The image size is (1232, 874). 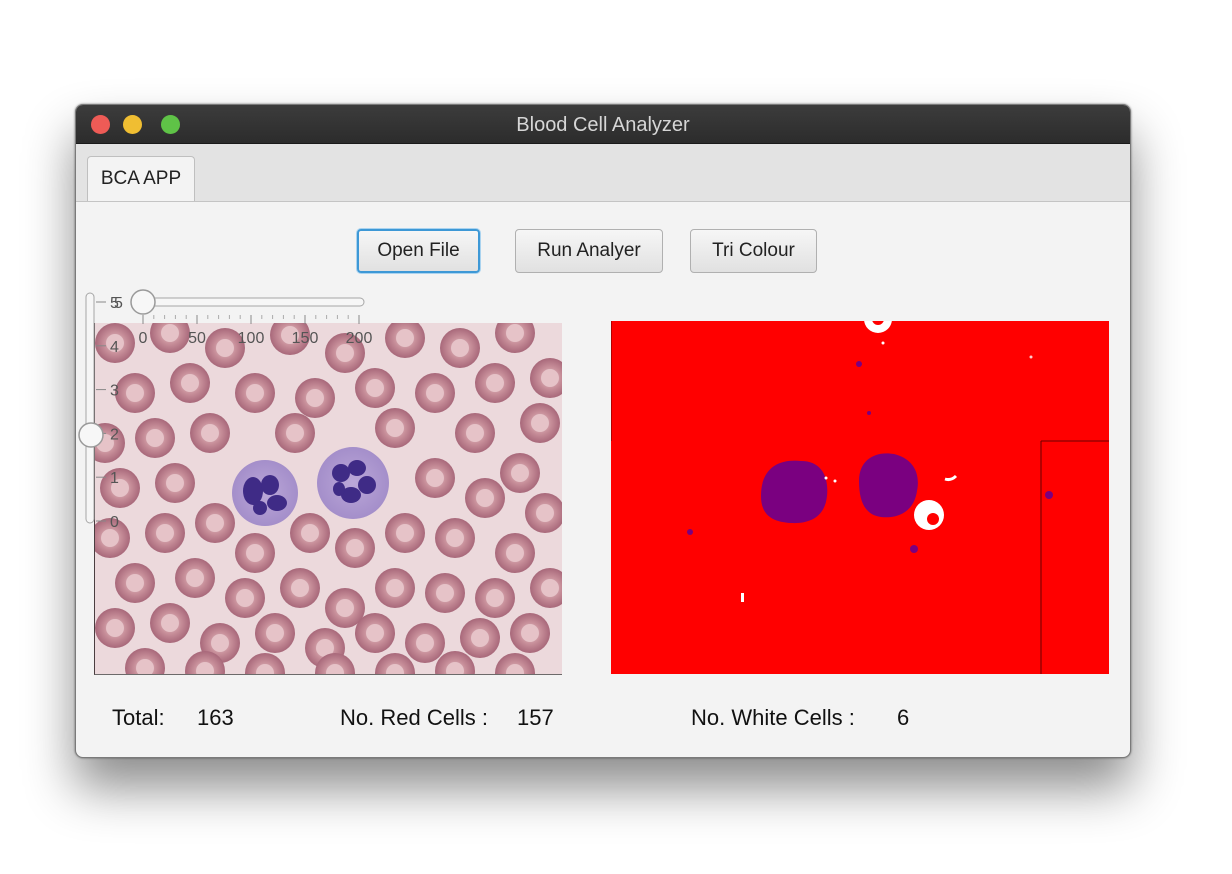 I want to click on window-title: Blood Cell Analyzer, so click(x=603, y=125).